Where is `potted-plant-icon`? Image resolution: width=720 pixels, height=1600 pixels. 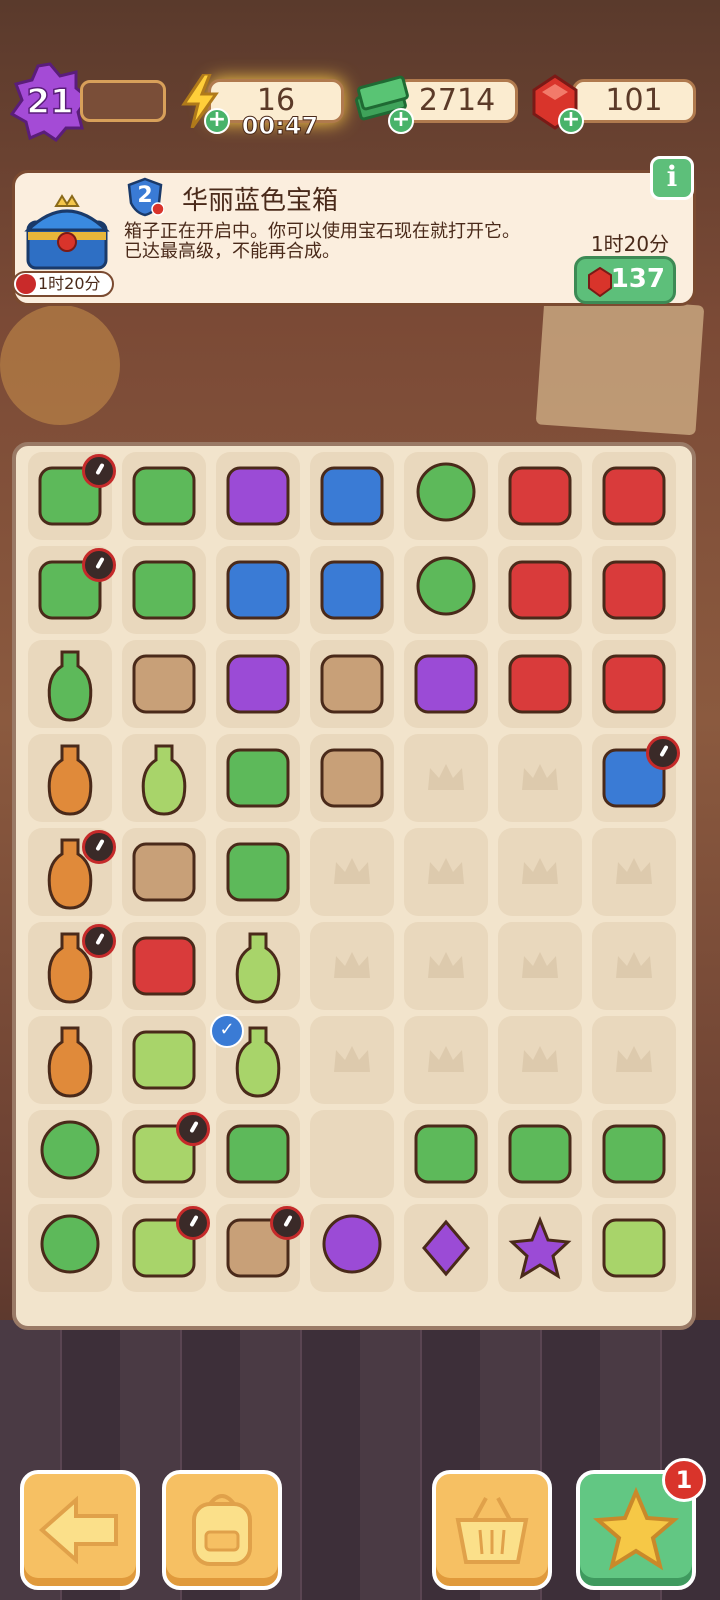
potted-plant-icon is located at coordinates (164, 496).